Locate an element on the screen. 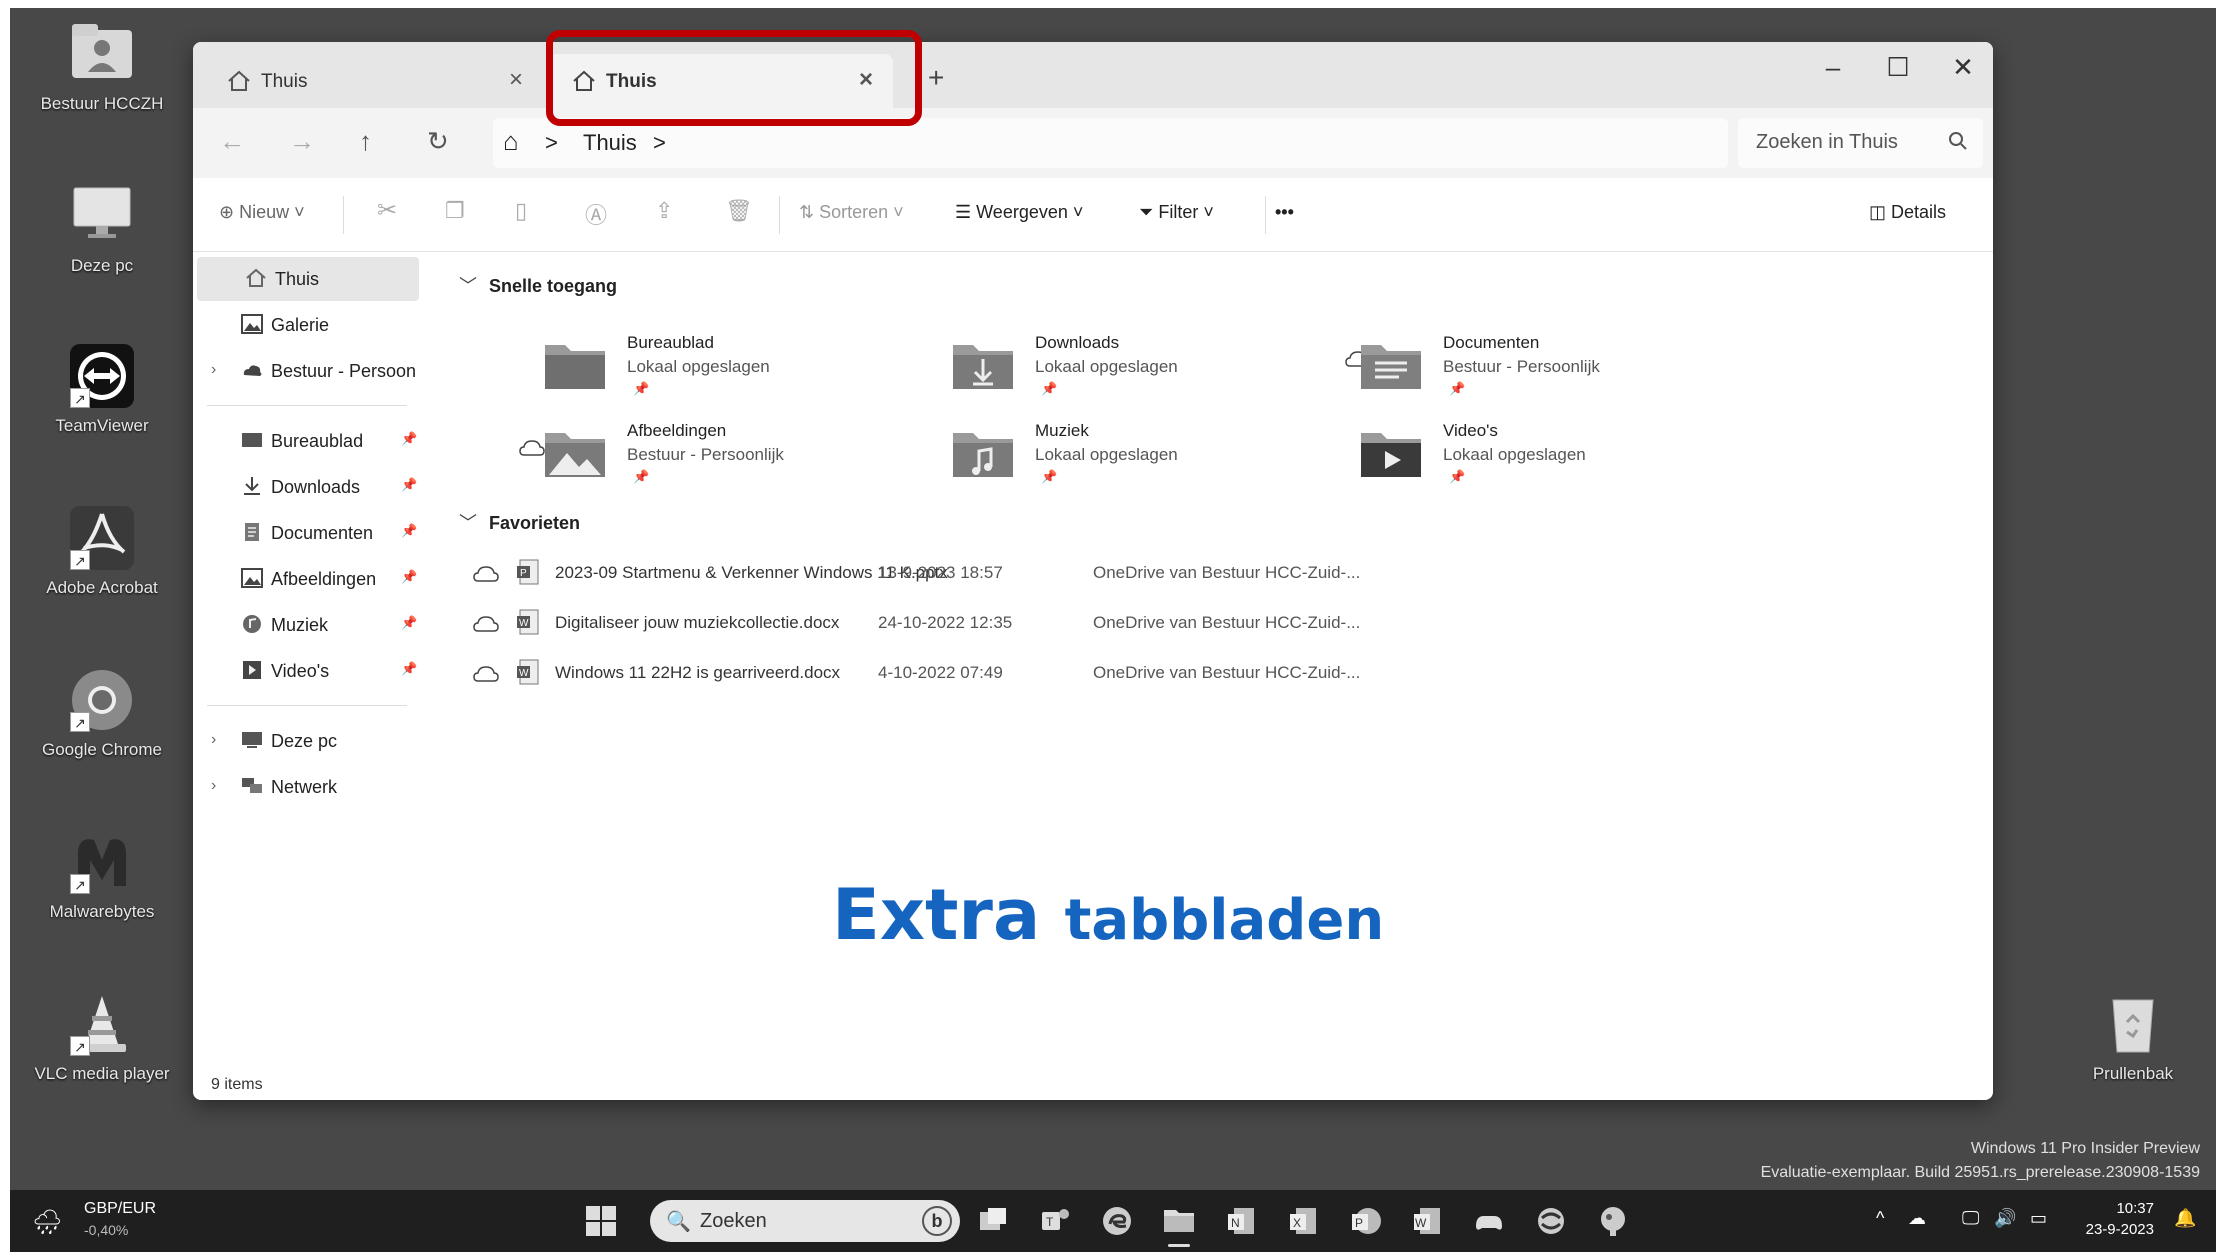 The height and width of the screenshot is (1252, 2226). quick-access-item-downloads: Downloads Lokaal opgeslagen 📌 is located at coordinates (1101, 373).